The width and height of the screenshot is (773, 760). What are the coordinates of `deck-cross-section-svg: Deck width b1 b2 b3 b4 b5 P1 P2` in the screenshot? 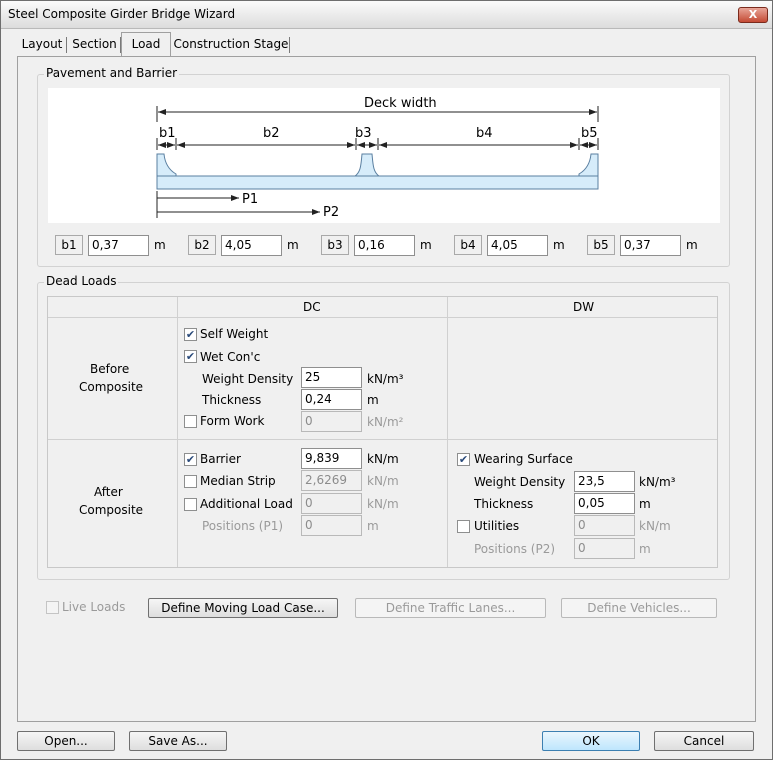 It's located at (377, 158).